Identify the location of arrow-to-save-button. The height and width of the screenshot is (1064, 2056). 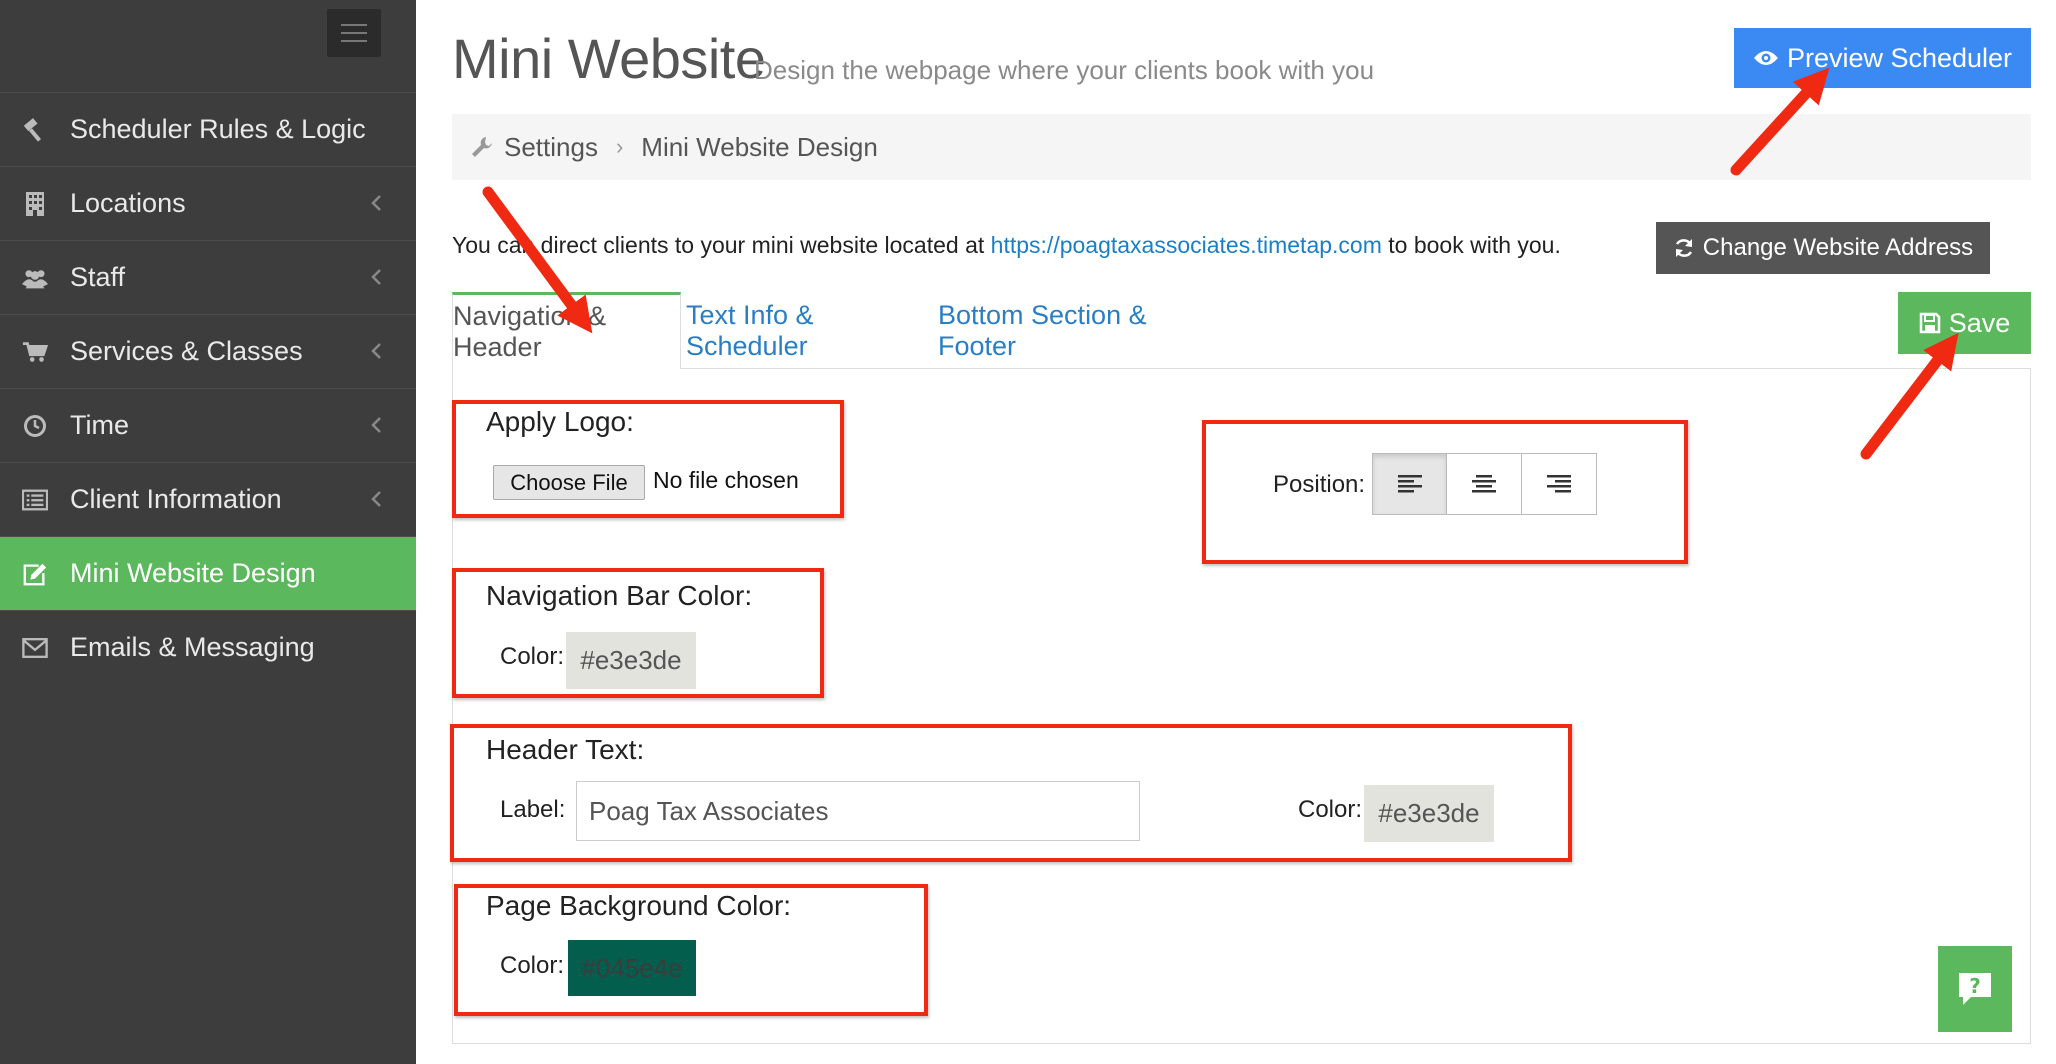
(1909, 396).